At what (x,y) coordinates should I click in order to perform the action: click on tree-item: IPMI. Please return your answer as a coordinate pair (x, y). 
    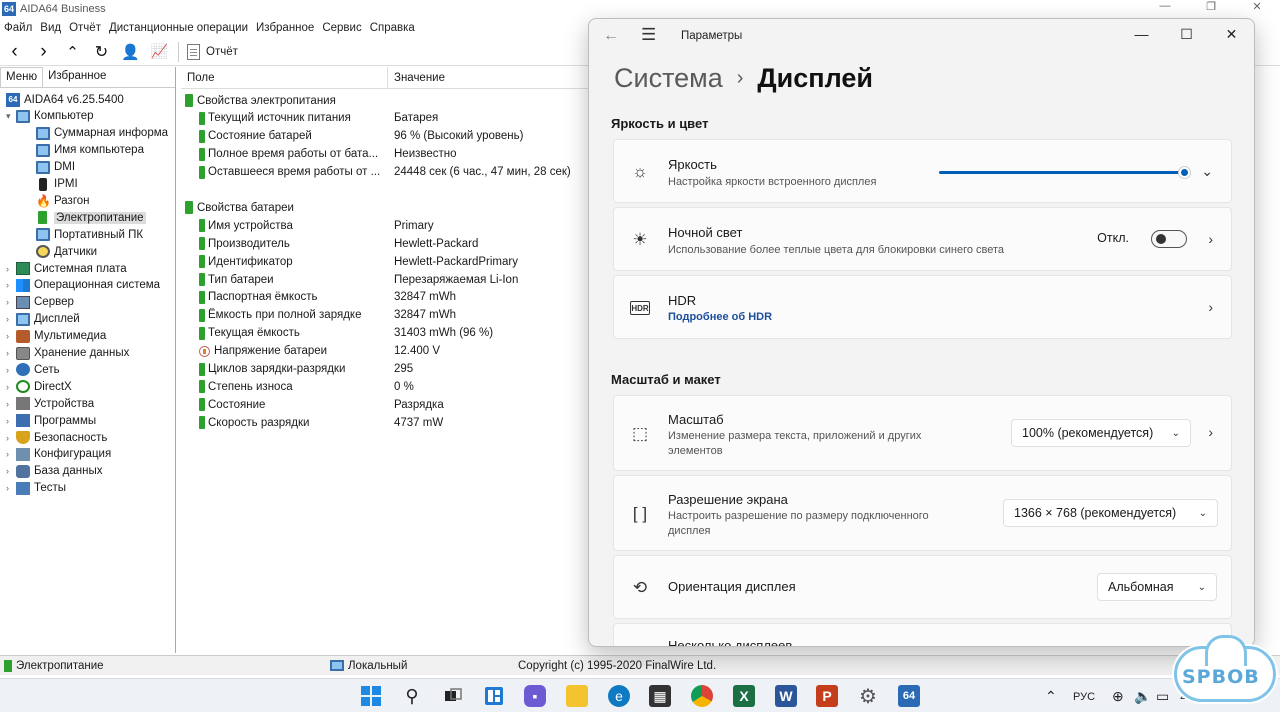
    Looking at the image, I should click on (57, 184).